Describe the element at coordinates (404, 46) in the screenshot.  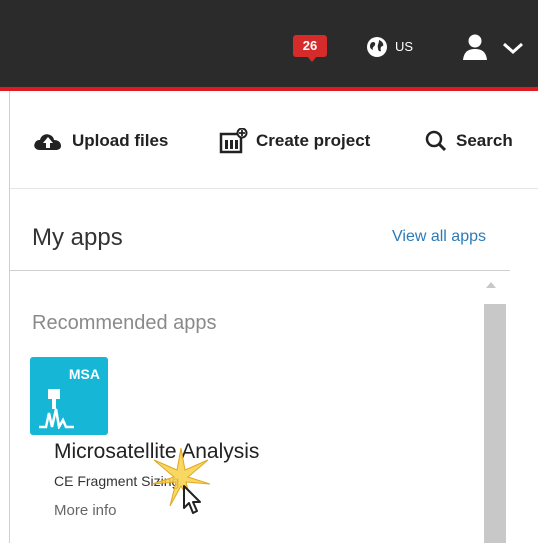
I see `region-label: US` at that location.